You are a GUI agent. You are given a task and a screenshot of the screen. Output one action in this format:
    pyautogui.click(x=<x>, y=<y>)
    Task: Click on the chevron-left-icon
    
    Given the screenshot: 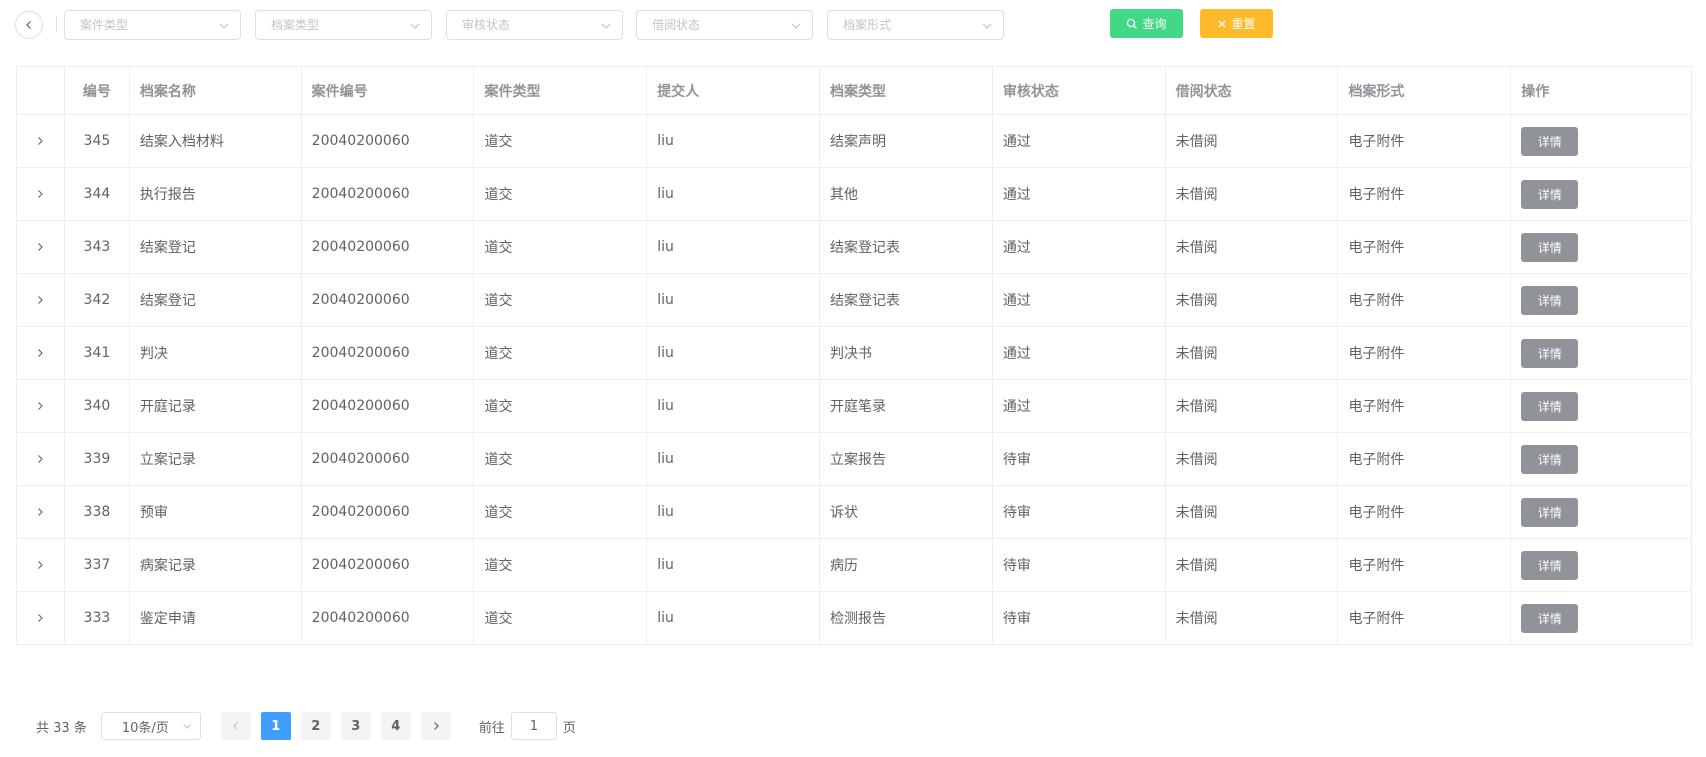 What is the action you would take?
    pyautogui.click(x=28, y=25)
    